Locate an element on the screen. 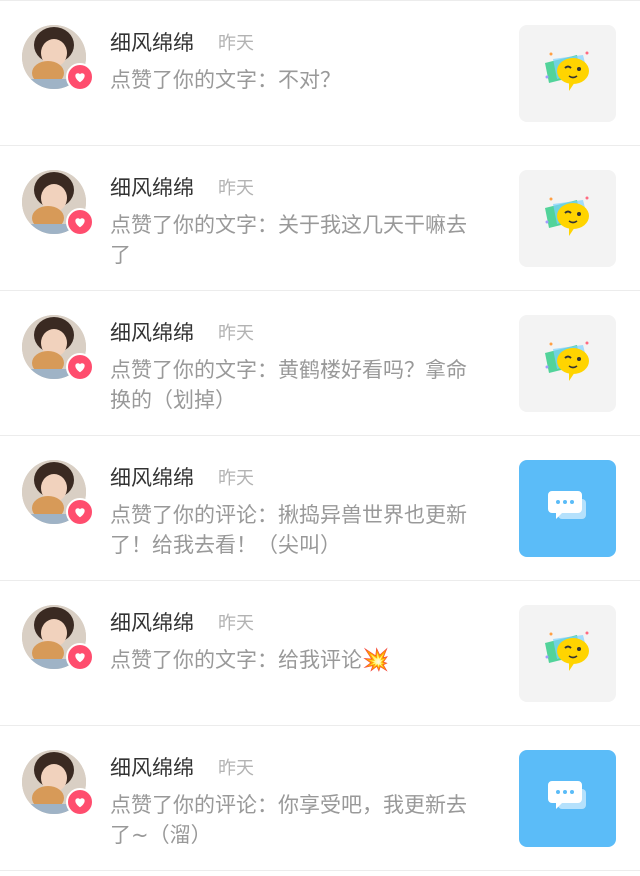 This screenshot has height=876, width=640. notification-text: 点赞了你的文字：给我评论💥 is located at coordinates (295, 660).